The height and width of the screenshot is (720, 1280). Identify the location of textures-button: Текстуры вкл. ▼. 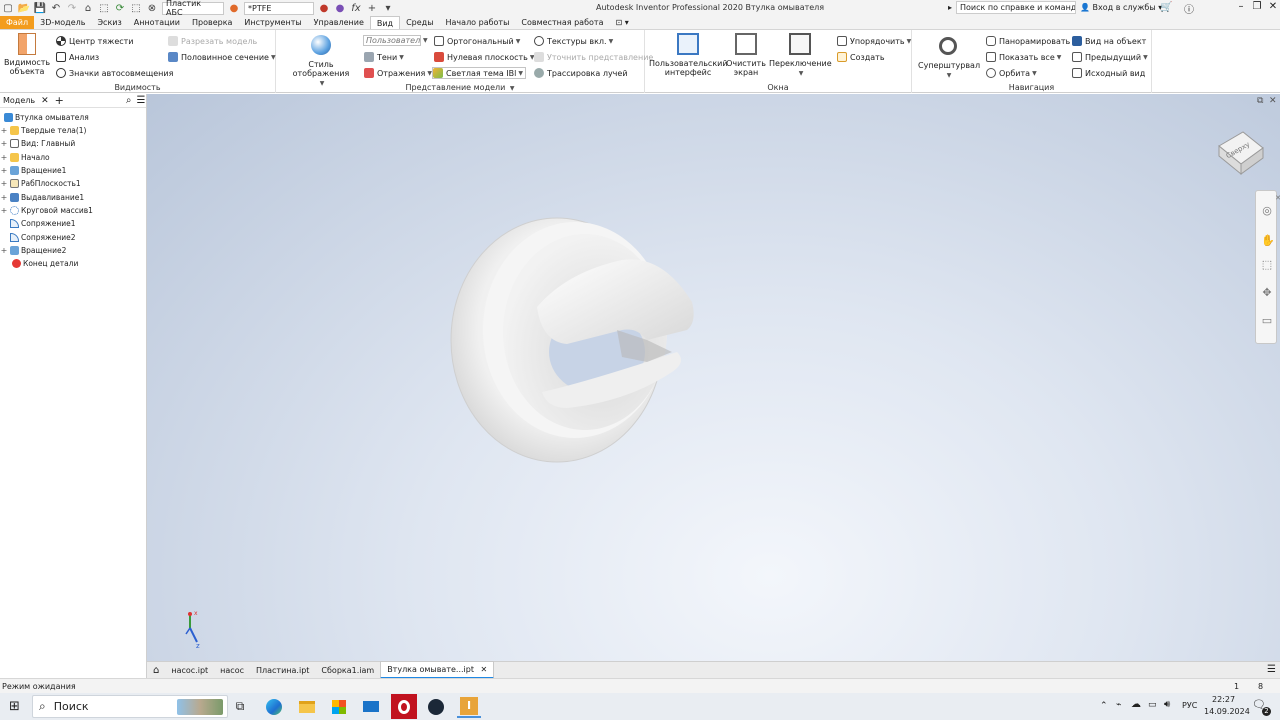
(573, 41).